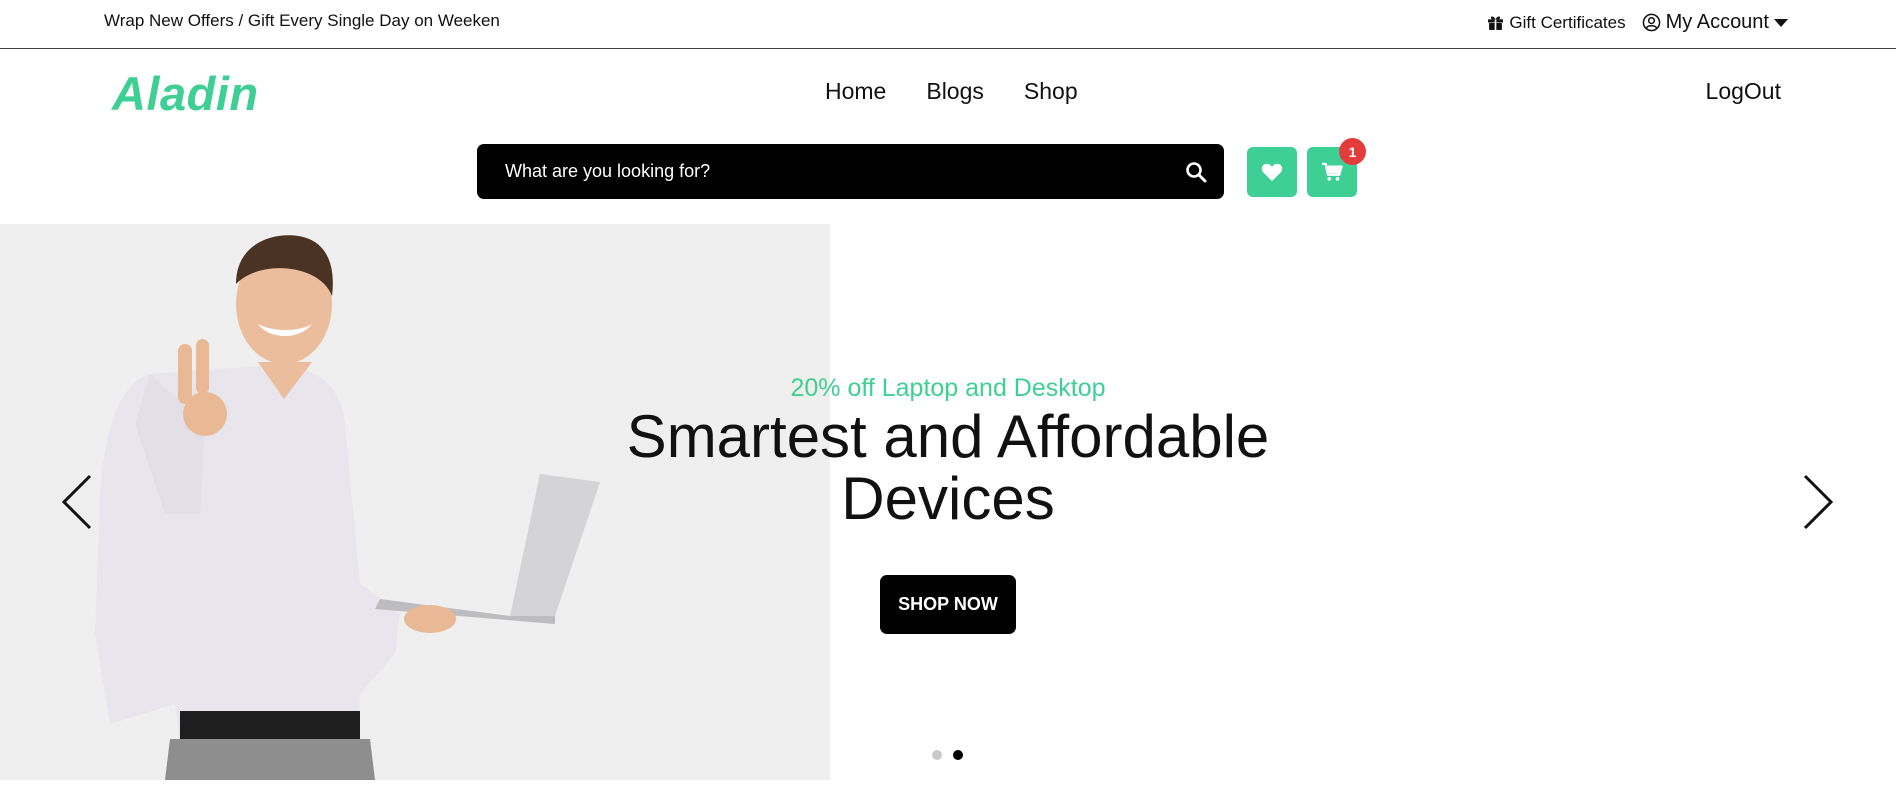  I want to click on gift-certificates-link: Gift Certificates, so click(1556, 22).